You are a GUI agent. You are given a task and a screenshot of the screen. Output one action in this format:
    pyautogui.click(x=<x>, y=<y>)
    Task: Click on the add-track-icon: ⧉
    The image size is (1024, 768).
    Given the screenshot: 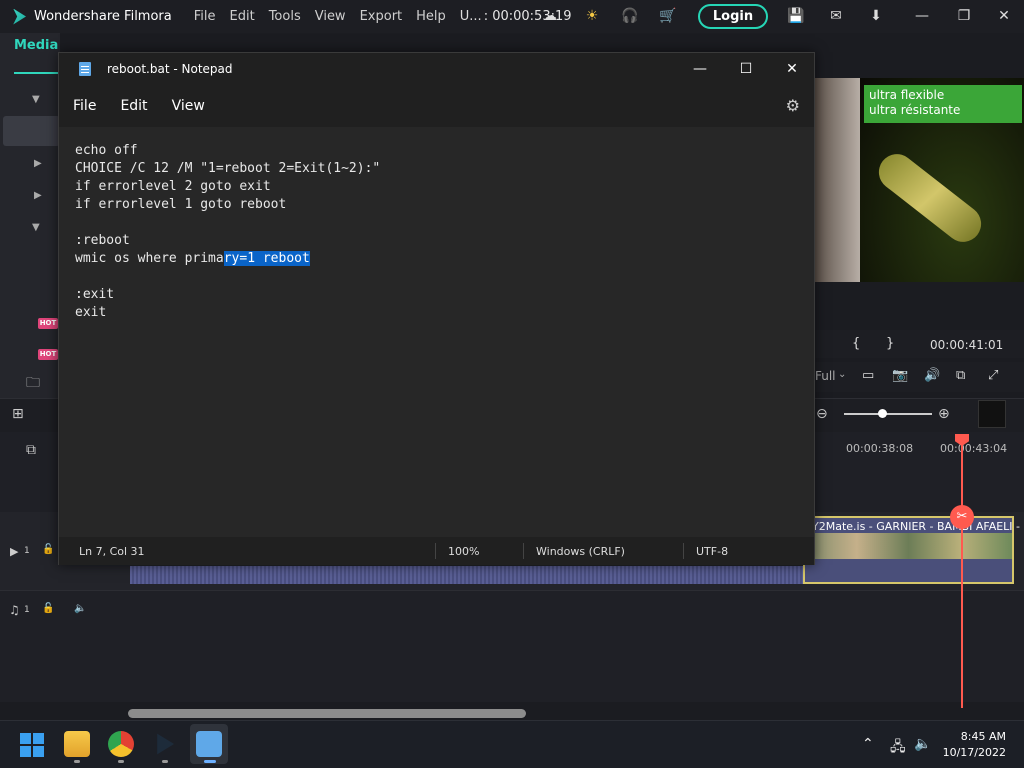 What is the action you would take?
    pyautogui.click(x=31, y=450)
    